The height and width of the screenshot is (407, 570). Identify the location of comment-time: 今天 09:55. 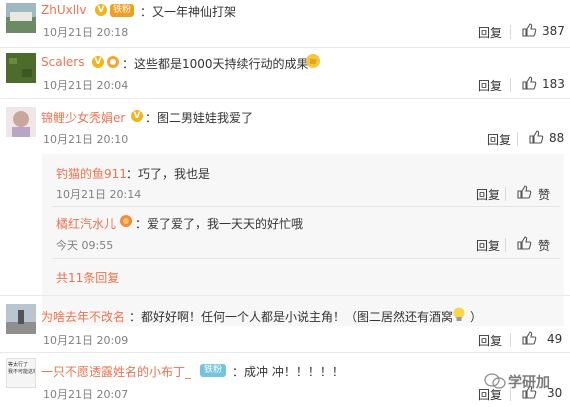
(85, 245).